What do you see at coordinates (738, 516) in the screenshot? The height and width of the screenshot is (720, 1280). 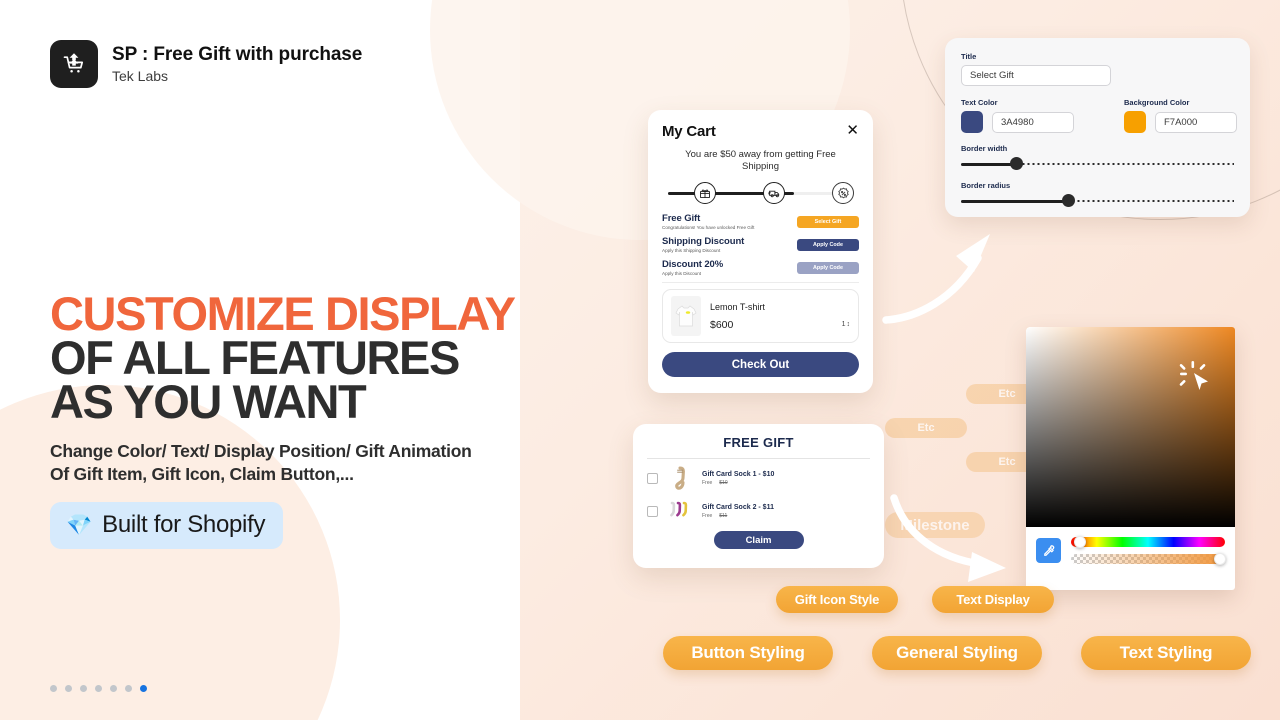 I see `gift-price: Free $11` at bounding box center [738, 516].